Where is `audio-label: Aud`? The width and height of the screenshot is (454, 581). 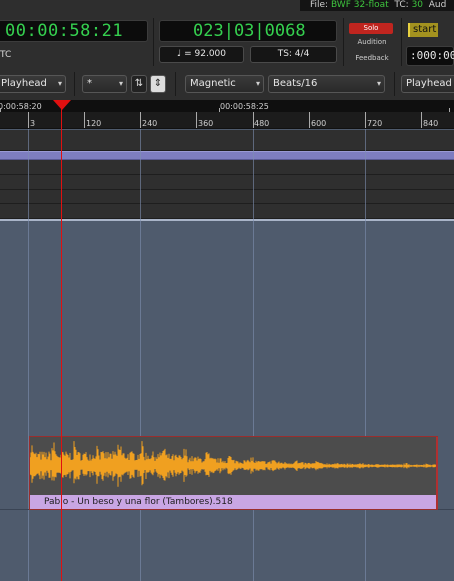 audio-label: Aud is located at coordinates (437, 5).